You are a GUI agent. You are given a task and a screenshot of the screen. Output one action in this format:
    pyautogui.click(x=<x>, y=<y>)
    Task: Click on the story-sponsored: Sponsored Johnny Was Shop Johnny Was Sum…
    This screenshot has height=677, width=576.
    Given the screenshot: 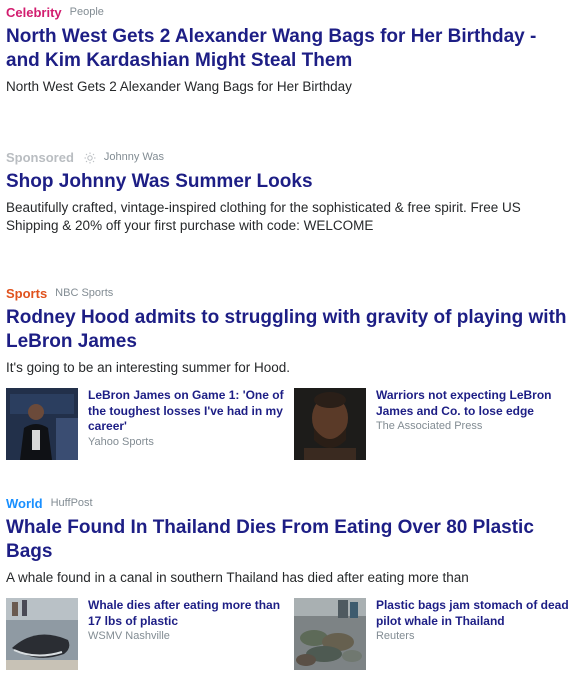 What is the action you would take?
    pyautogui.click(x=288, y=192)
    